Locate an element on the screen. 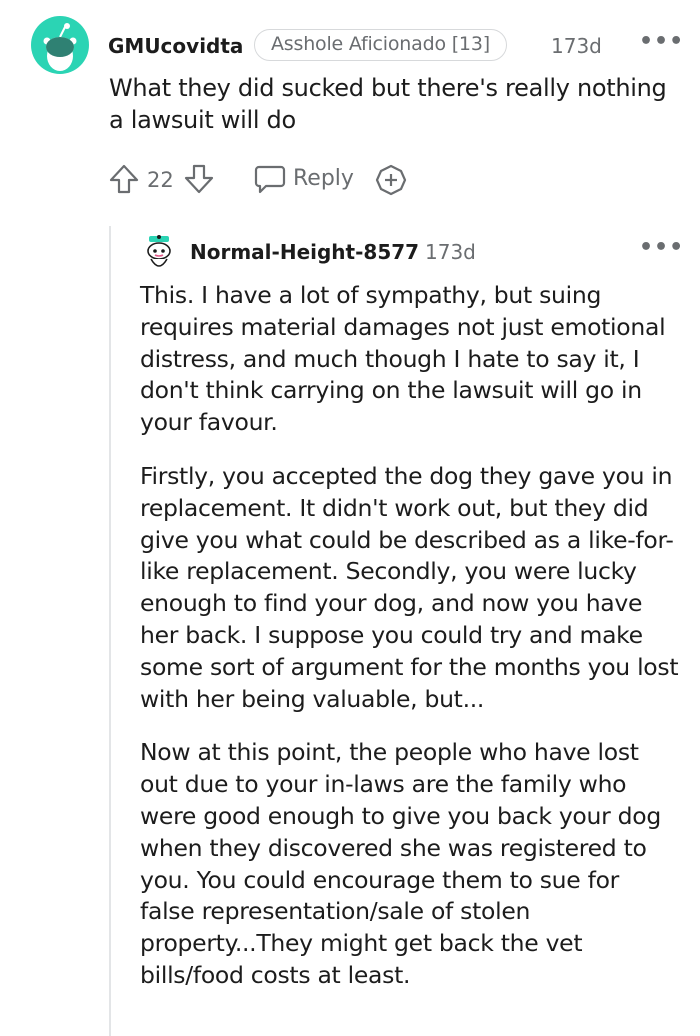  reply-username: Normal-Height-8577 is located at coordinates (304, 252).